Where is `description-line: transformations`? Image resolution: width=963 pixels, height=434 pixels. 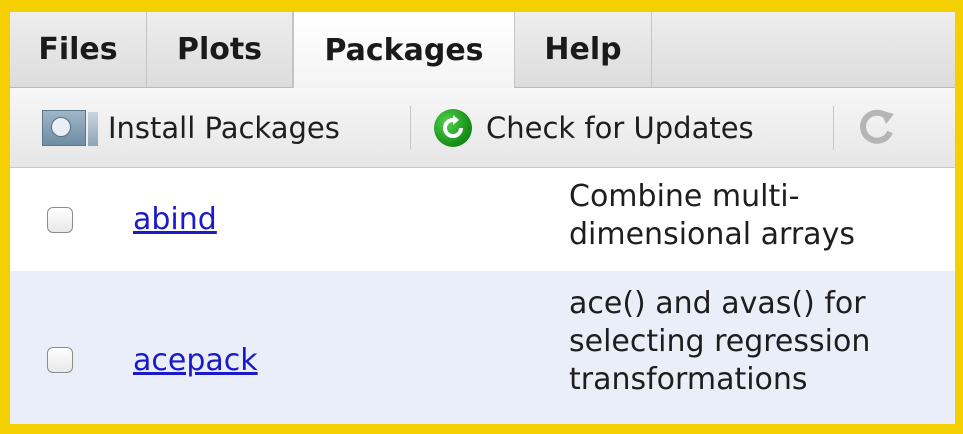
description-line: transformations is located at coordinates (688, 379).